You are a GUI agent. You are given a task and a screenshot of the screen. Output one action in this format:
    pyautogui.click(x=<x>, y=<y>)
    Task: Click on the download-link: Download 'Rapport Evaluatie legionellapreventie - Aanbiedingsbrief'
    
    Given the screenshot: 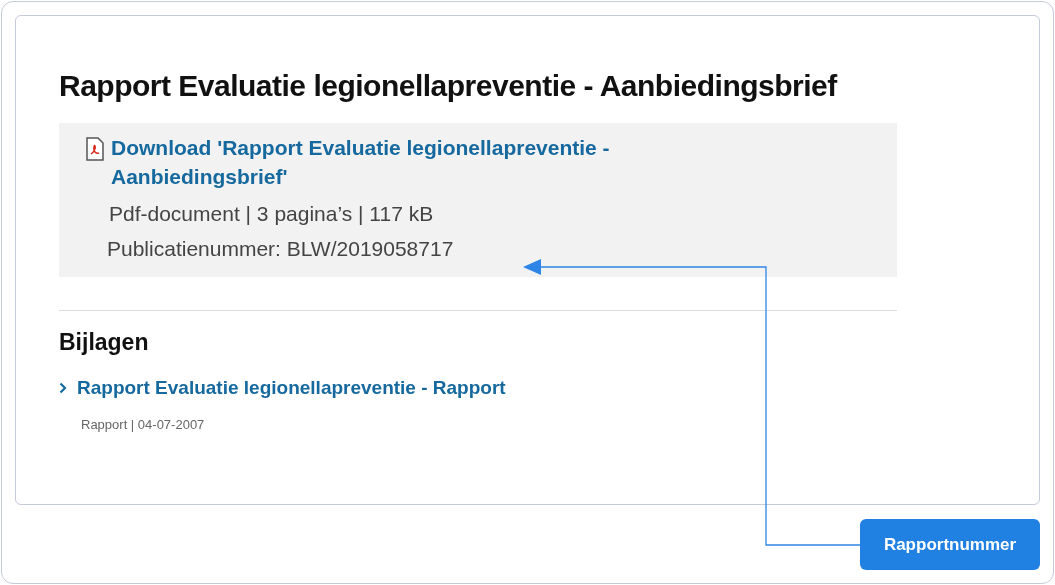 What is the action you would take?
    pyautogui.click(x=391, y=162)
    